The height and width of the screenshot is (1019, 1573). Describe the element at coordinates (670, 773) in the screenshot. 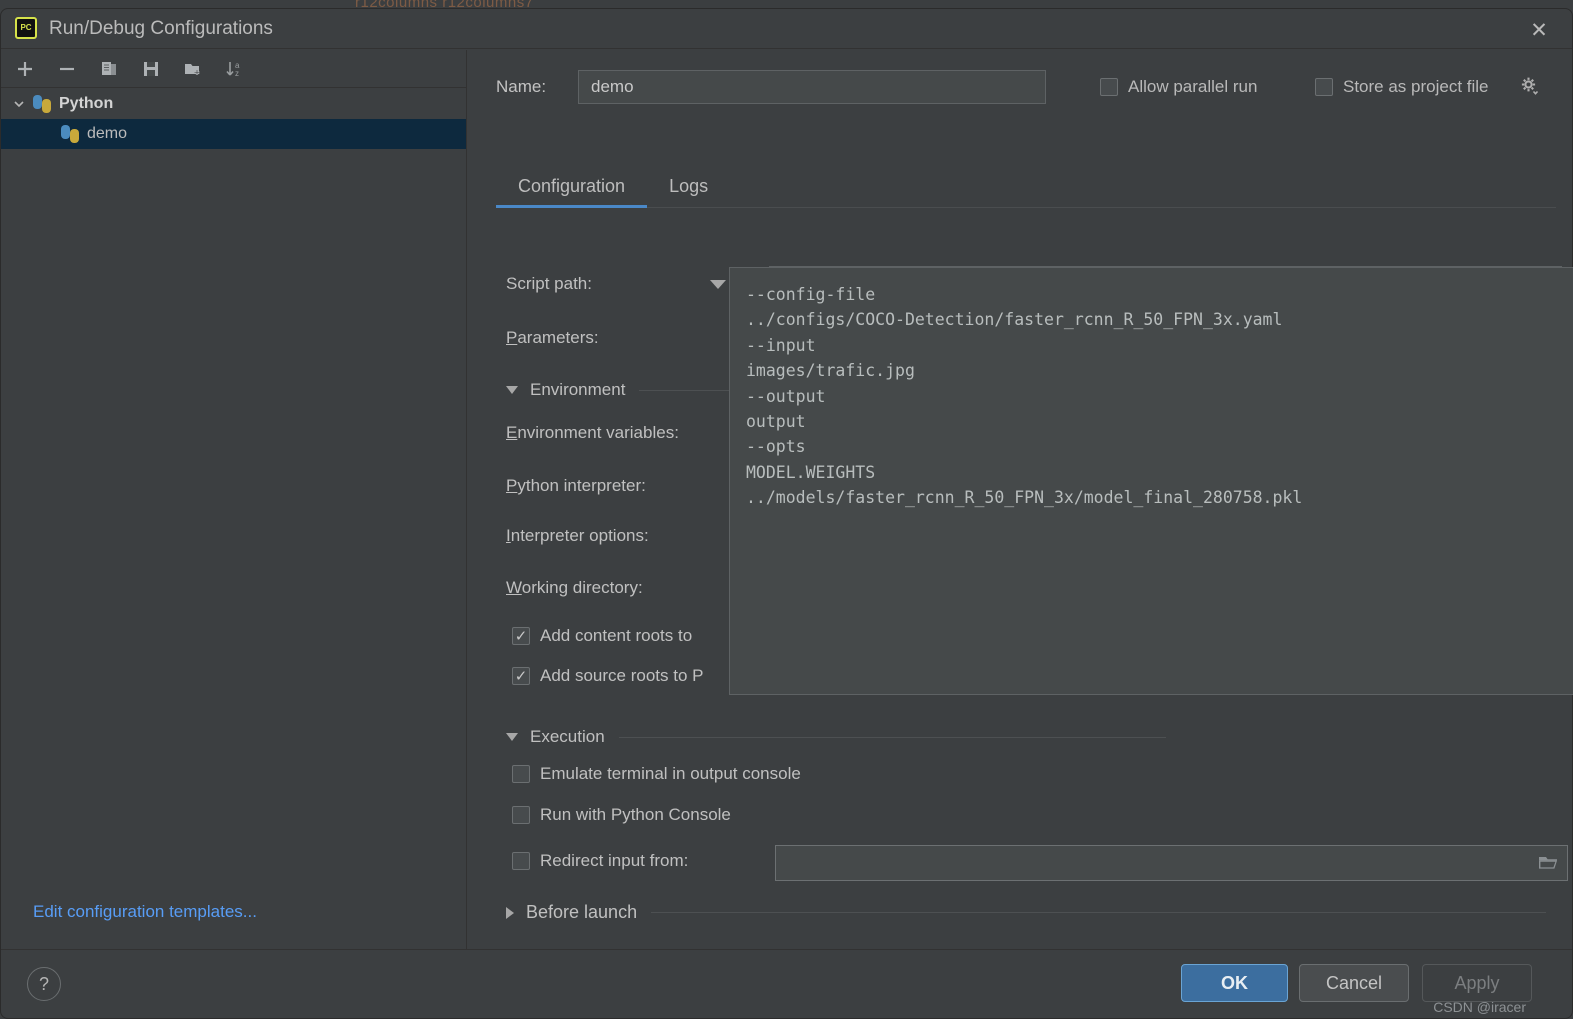

I see `emulate-terminal-label: Emulate terminal in output console` at that location.